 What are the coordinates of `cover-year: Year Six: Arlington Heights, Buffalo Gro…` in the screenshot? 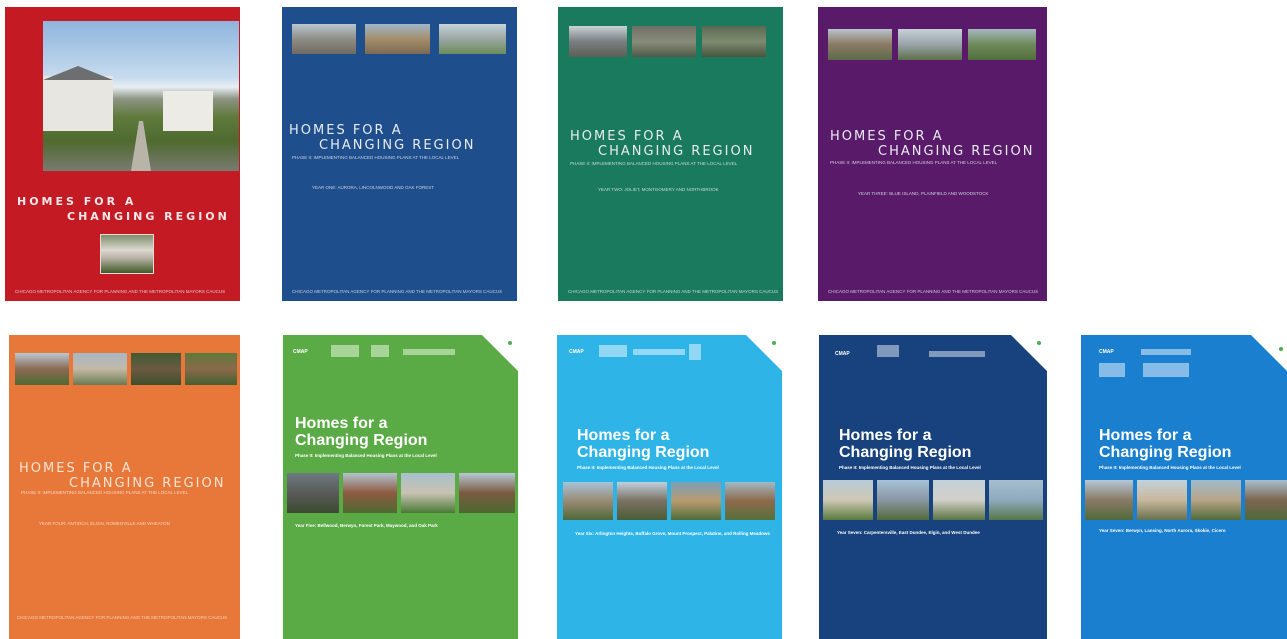 It's located at (672, 533).